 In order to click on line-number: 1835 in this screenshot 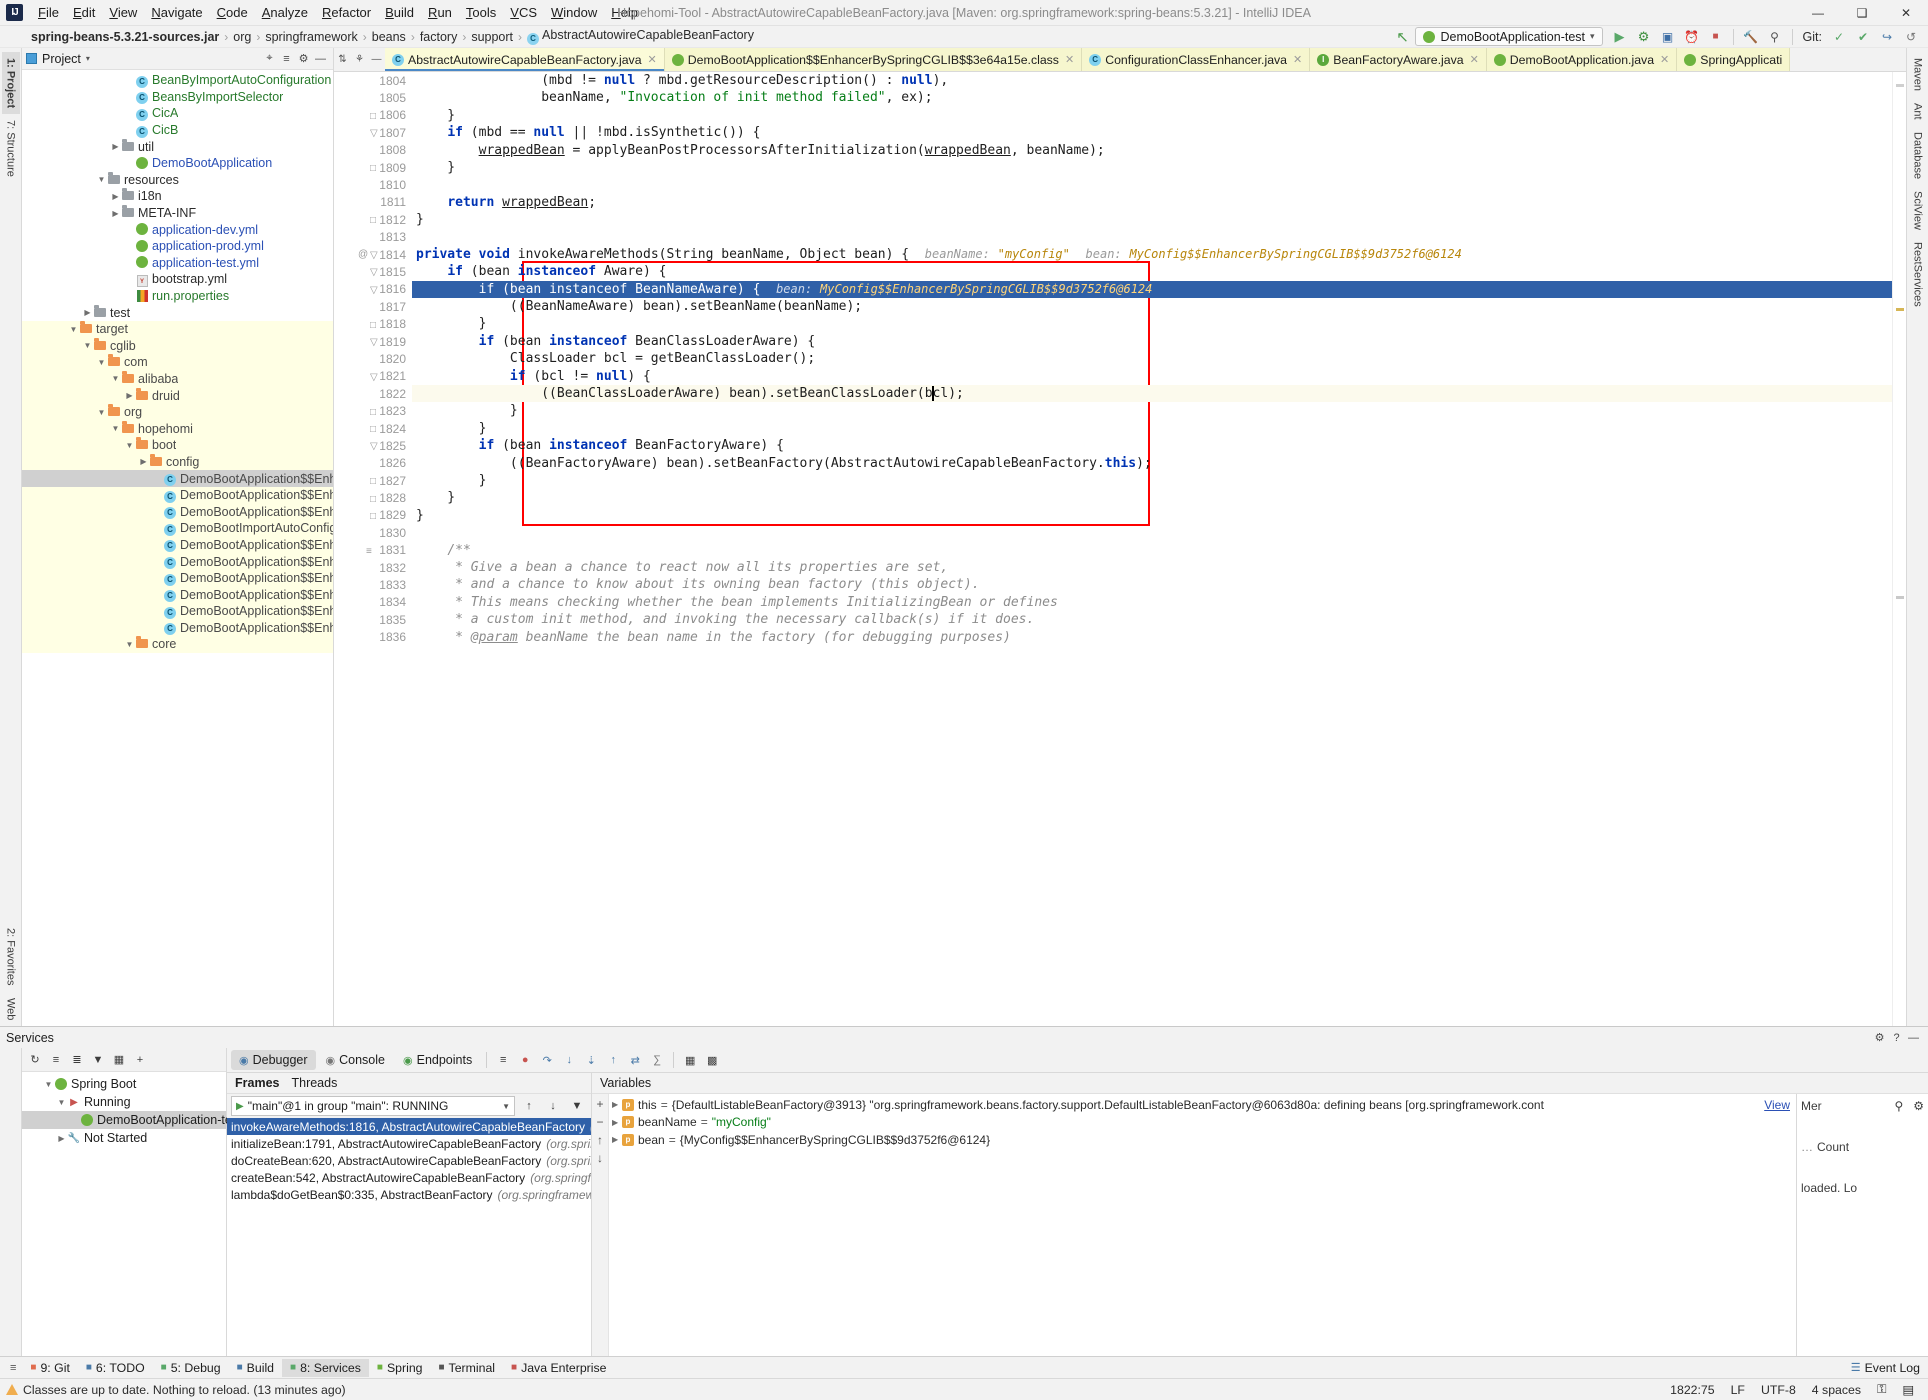, I will do `click(373, 619)`.